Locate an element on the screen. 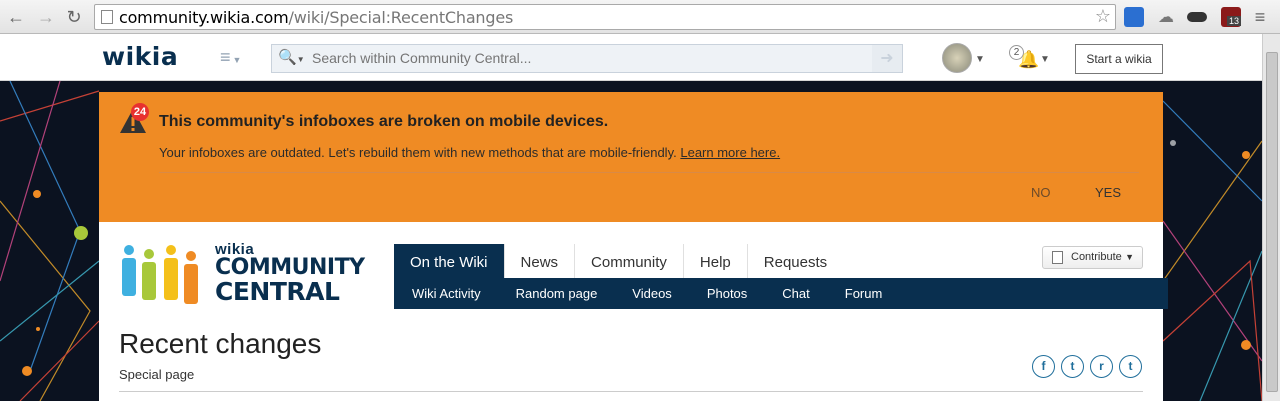  scrollbar-thumb is located at coordinates (1272, 222).